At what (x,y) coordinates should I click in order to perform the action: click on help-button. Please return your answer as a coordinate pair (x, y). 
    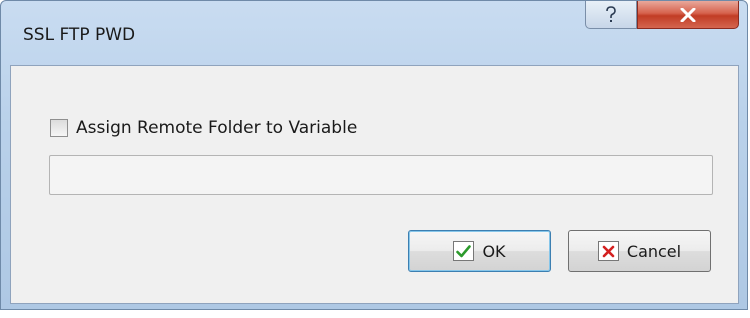
    Looking at the image, I should click on (611, 15).